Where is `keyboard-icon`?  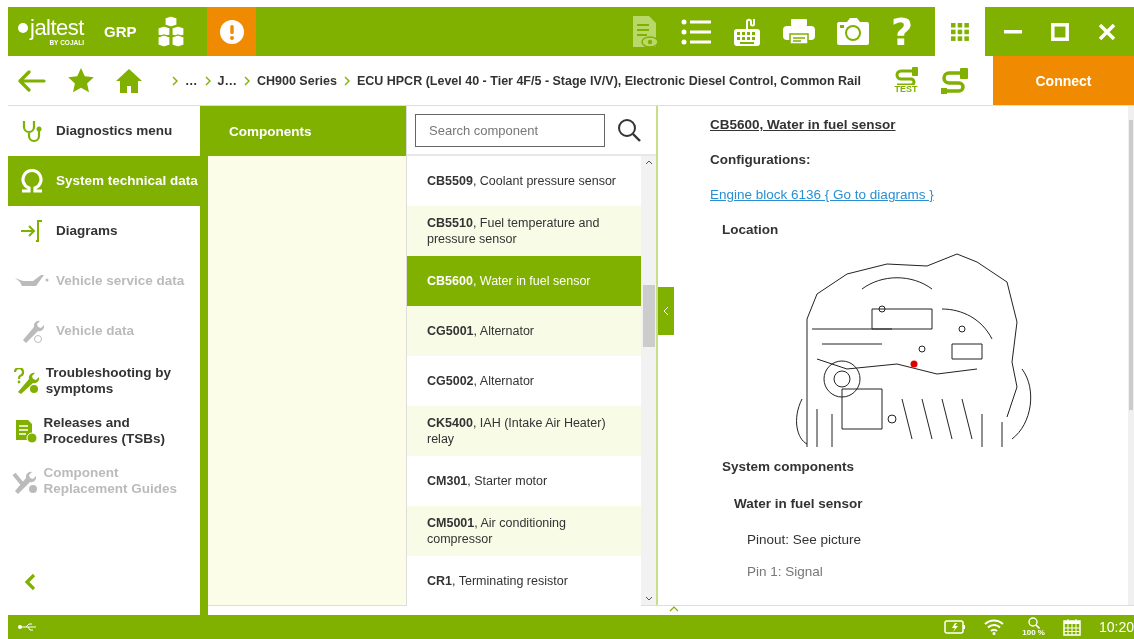 keyboard-icon is located at coordinates (746, 31).